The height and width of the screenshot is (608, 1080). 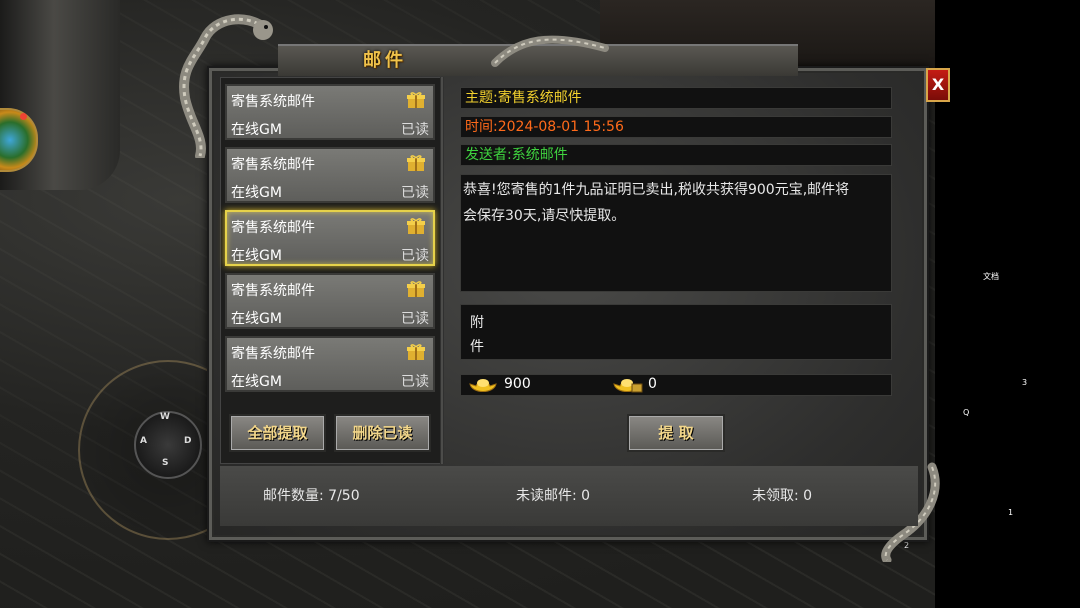 What do you see at coordinates (483, 385) in the screenshot?
I see `gold-ingot-icon` at bounding box center [483, 385].